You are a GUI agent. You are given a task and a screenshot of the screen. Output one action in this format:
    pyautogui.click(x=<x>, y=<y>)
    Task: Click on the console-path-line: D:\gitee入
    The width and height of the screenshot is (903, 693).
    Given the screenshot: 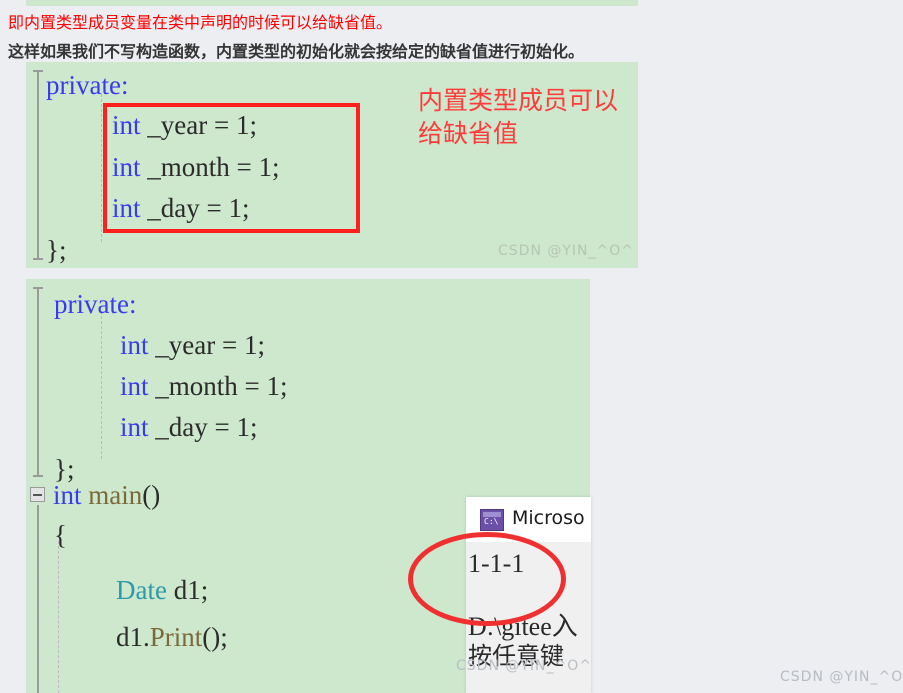 What is the action you would take?
    pyautogui.click(x=523, y=626)
    